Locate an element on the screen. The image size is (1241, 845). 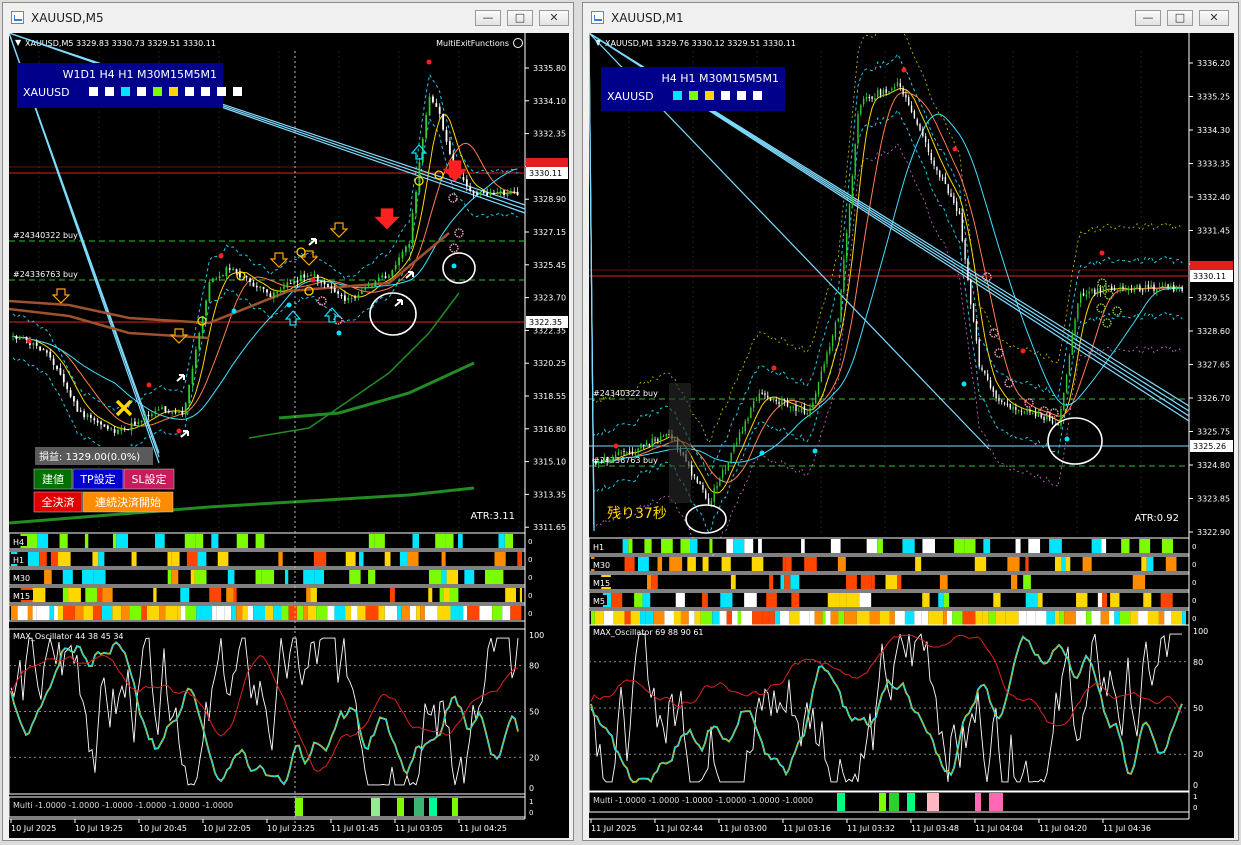
time-label: 11 Jul 04:36 is located at coordinates (1127, 828).